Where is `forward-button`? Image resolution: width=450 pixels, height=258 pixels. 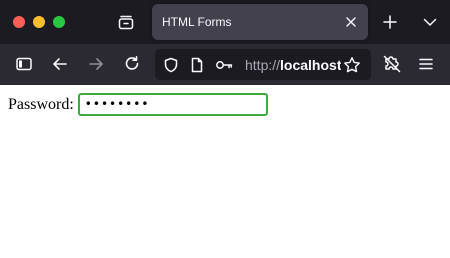
forward-button is located at coordinates (96, 64).